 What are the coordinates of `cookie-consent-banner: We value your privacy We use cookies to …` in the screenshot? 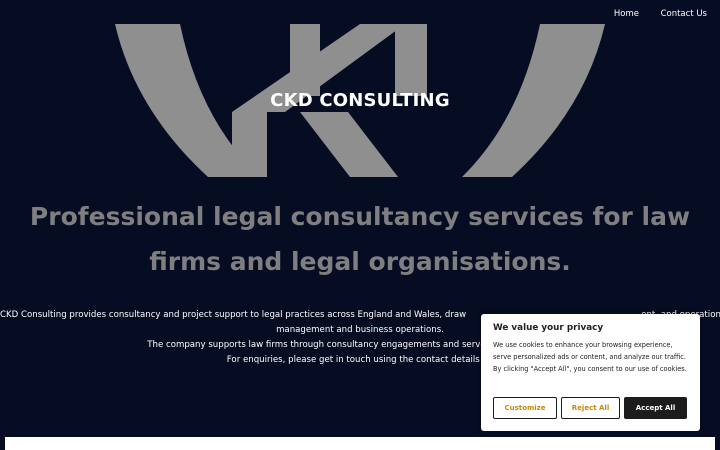 It's located at (590, 372).